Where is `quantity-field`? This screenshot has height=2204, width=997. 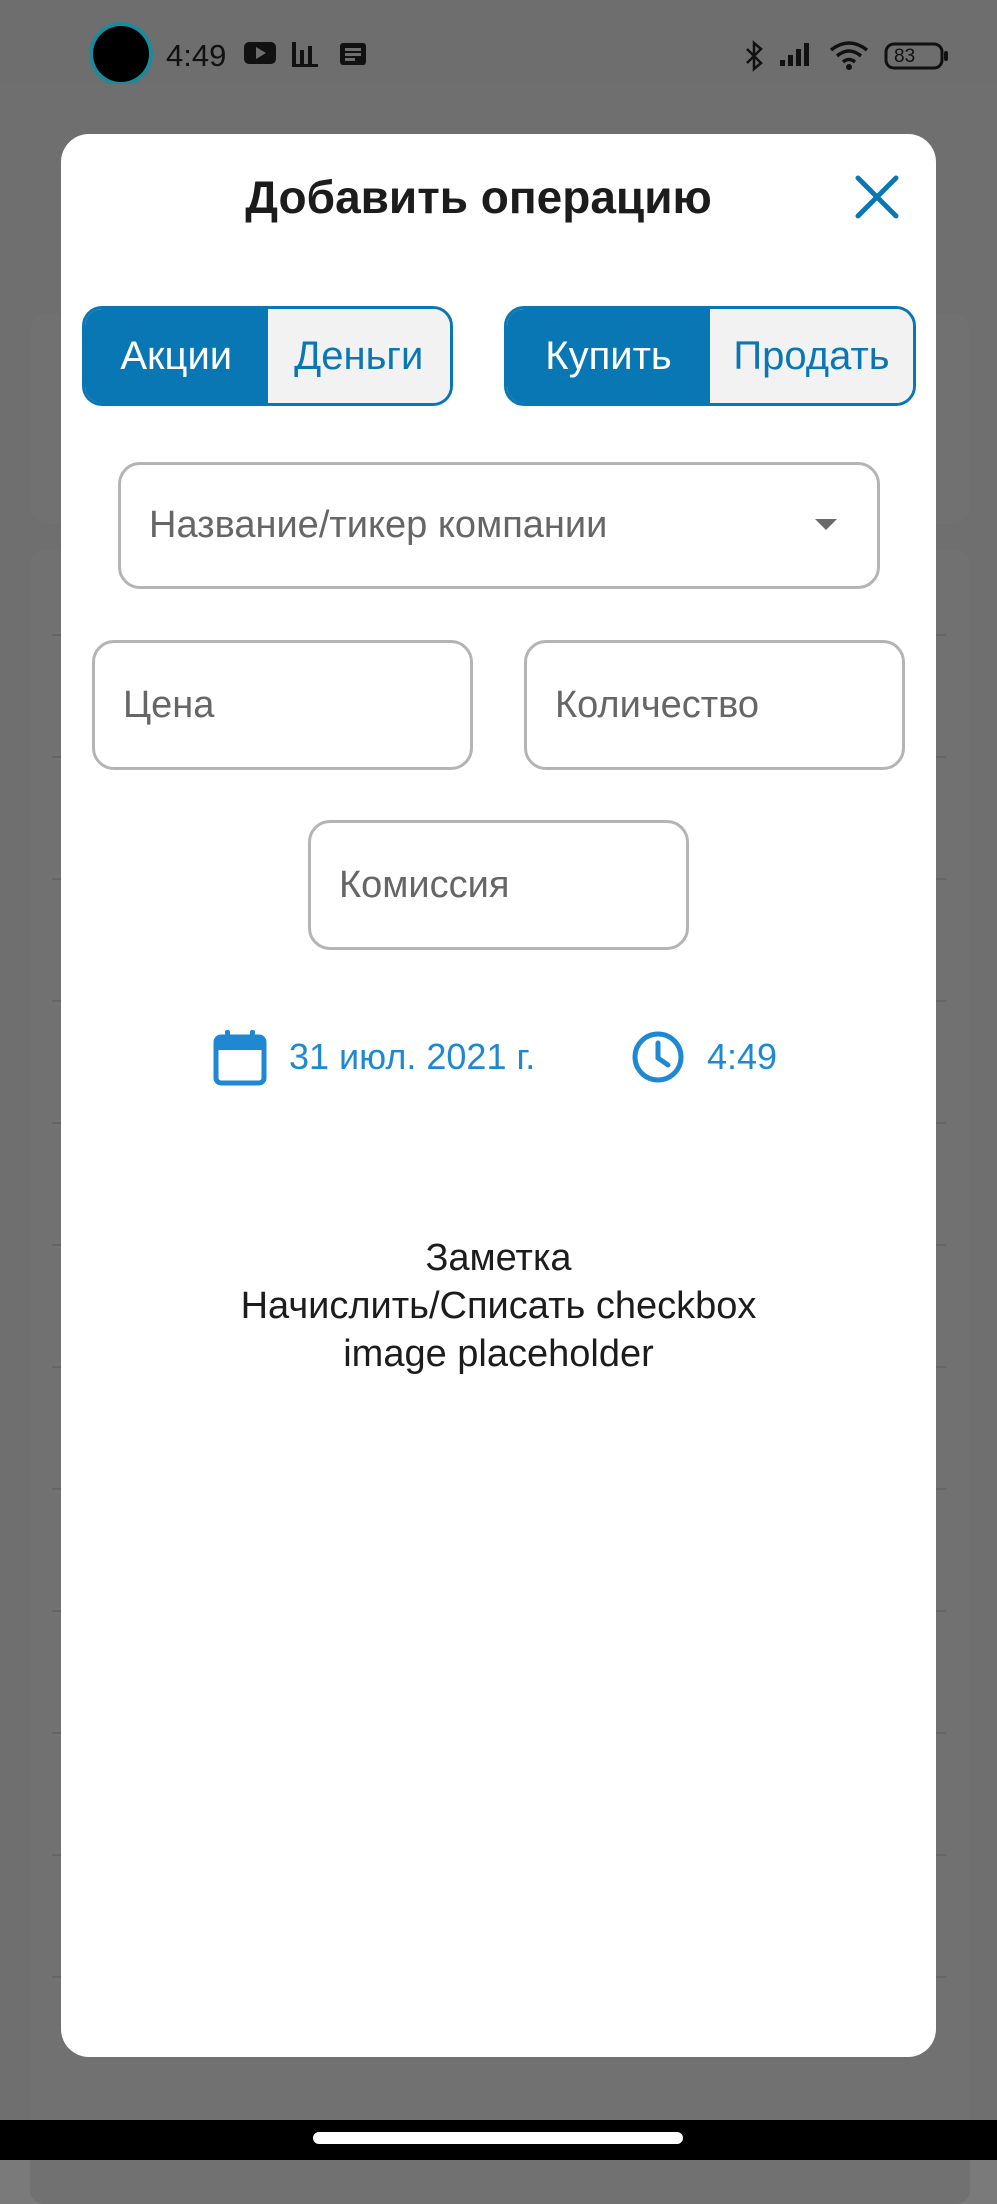 quantity-field is located at coordinates (714, 705).